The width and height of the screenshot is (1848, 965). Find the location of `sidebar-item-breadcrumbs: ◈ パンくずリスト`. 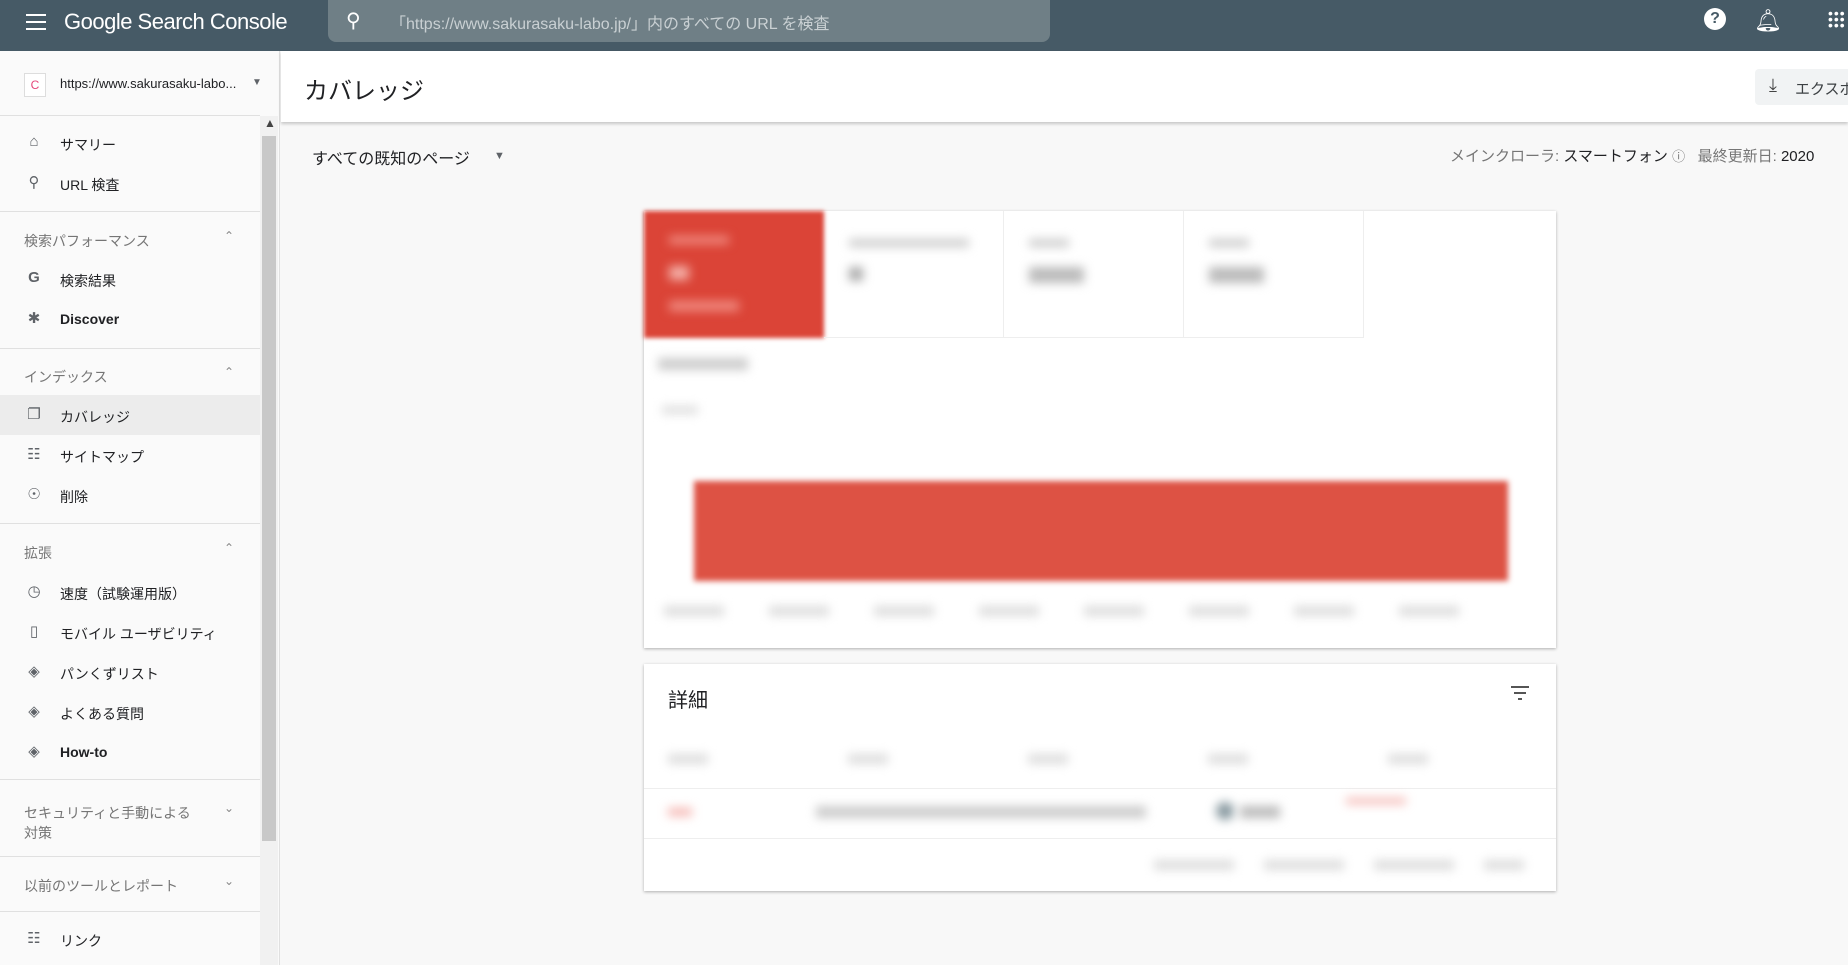

sidebar-item-breadcrumbs: ◈ パンくずリスト is located at coordinates (130, 672).